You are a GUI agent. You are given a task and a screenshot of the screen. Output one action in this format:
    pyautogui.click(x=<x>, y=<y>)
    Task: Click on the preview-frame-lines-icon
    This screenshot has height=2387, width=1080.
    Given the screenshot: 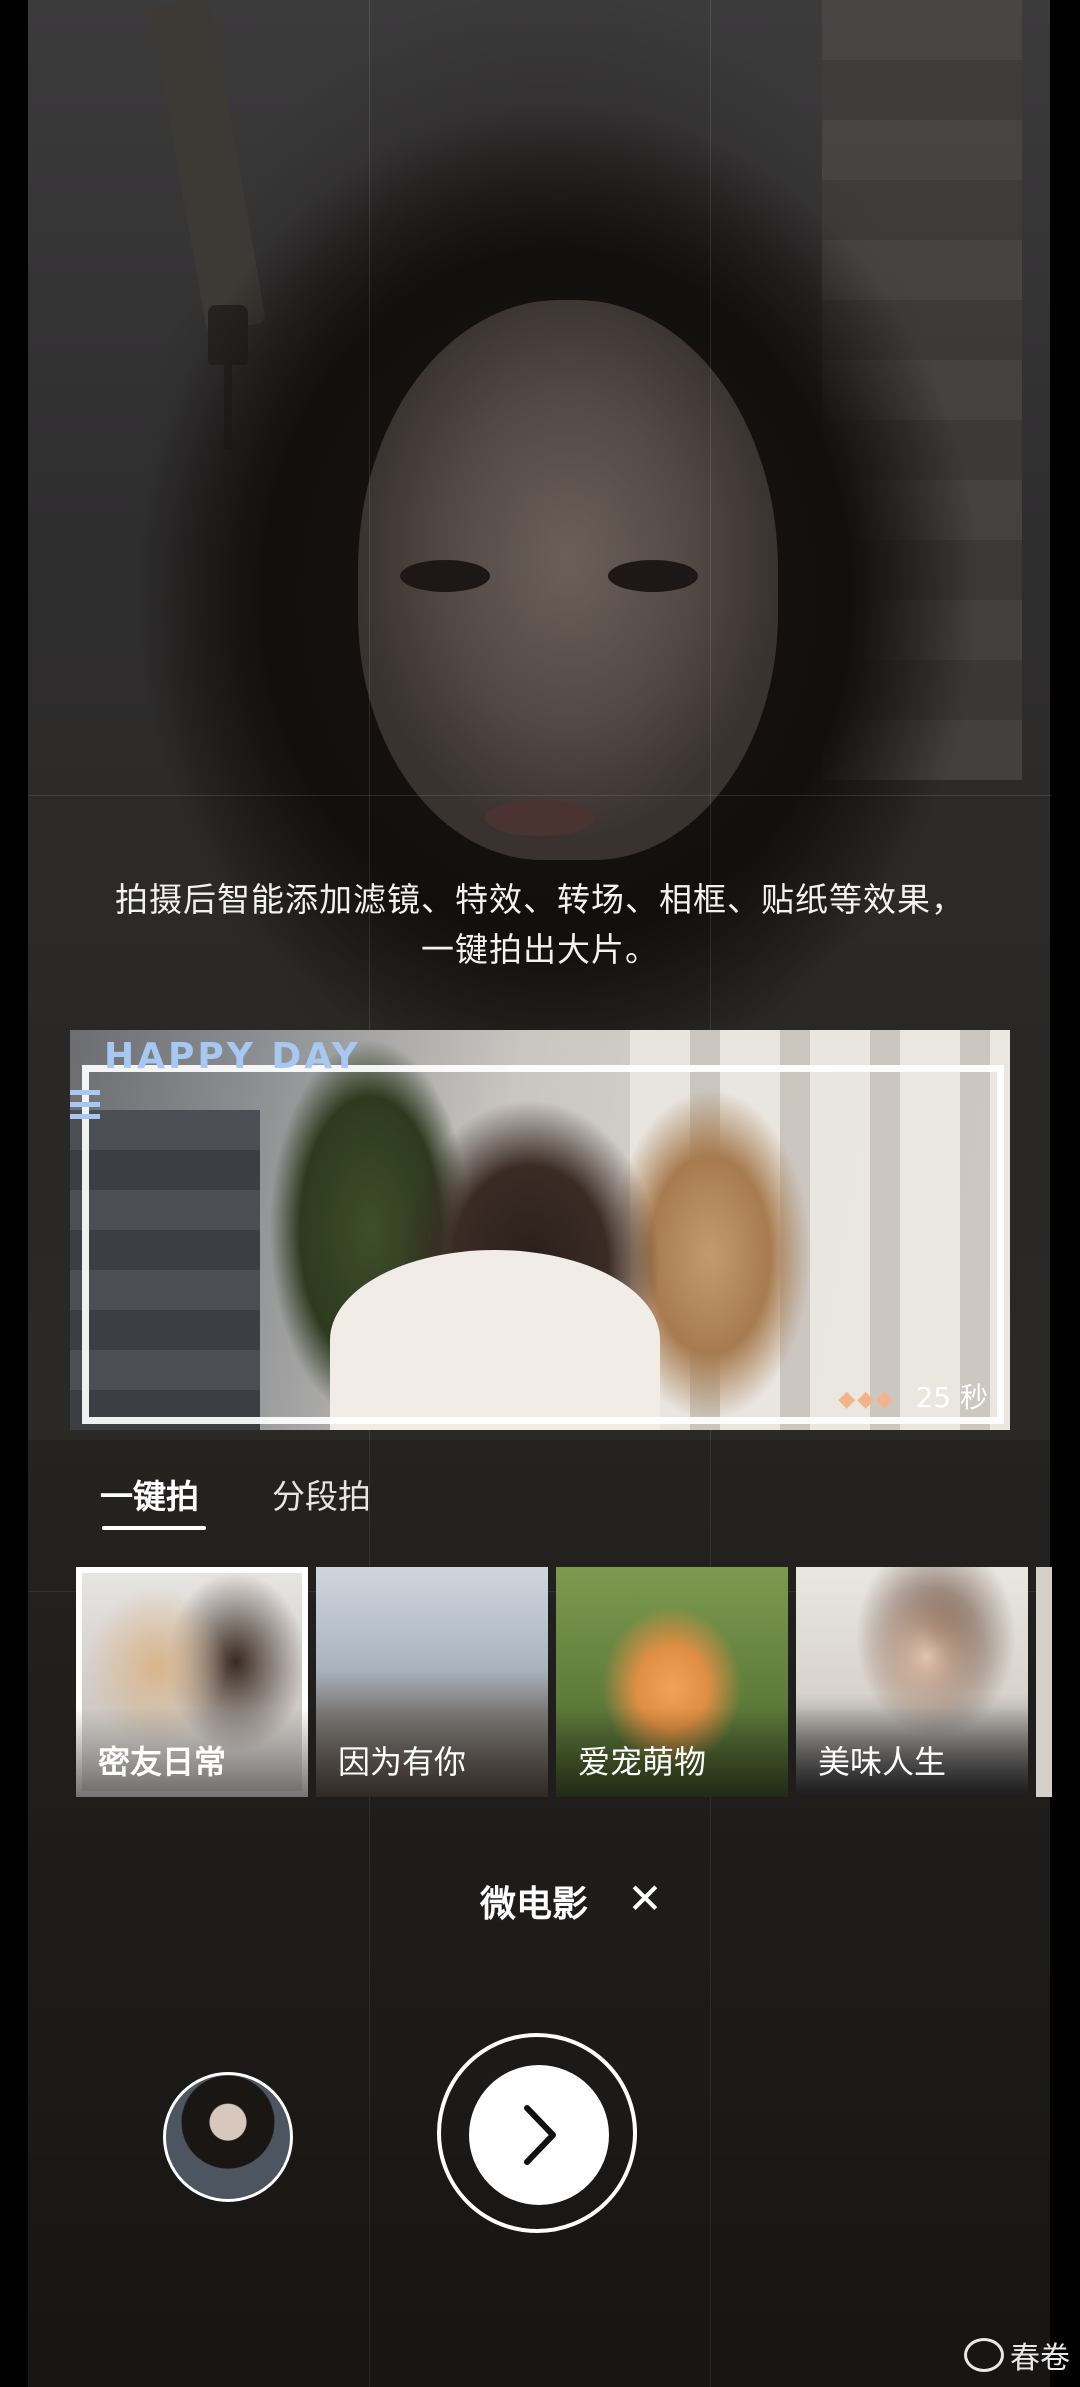 What is the action you would take?
    pyautogui.click(x=85, y=1110)
    